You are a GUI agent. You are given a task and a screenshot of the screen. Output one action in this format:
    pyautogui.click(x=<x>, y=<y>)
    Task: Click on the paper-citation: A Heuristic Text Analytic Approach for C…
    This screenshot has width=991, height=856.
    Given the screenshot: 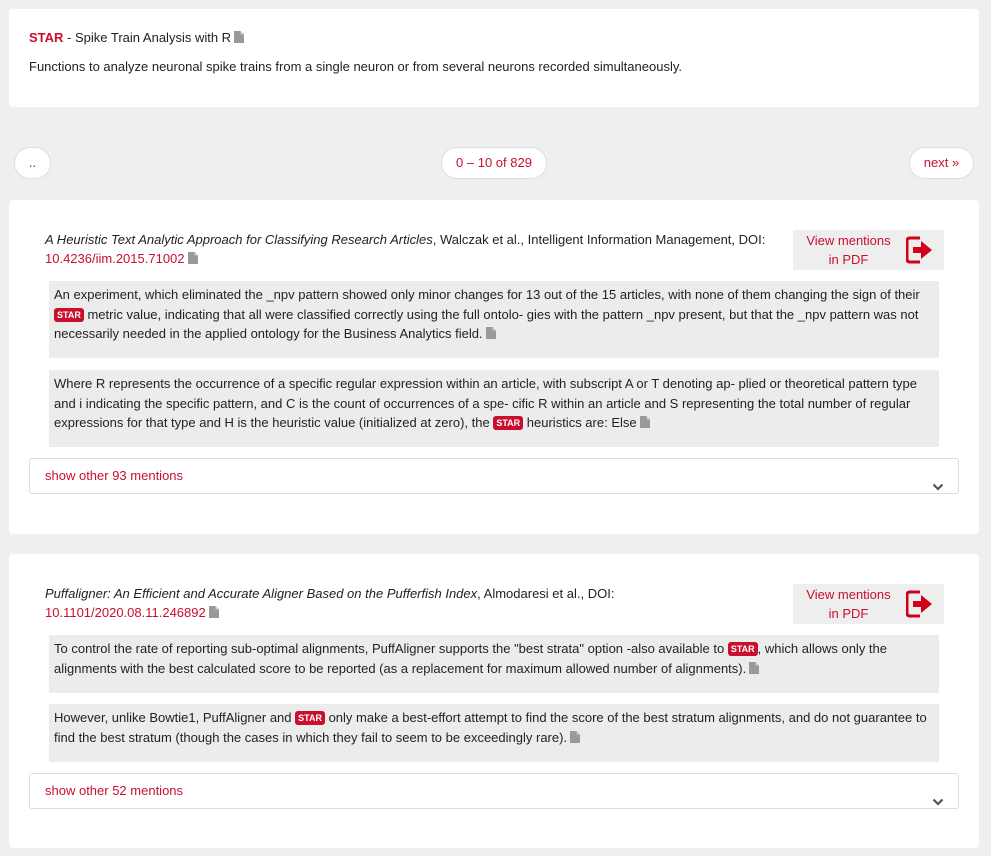 What is the action you would take?
    pyautogui.click(x=410, y=249)
    